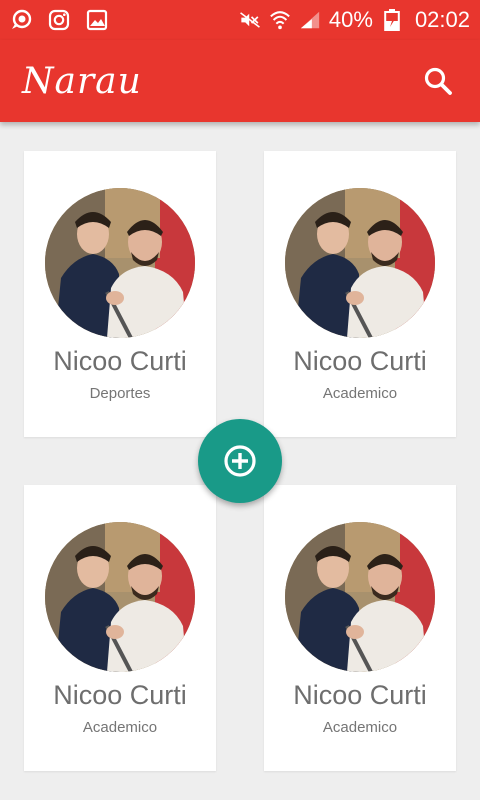 The width and height of the screenshot is (480, 800). Describe the element at coordinates (240, 81) in the screenshot. I see `app-bar: Narau` at that location.